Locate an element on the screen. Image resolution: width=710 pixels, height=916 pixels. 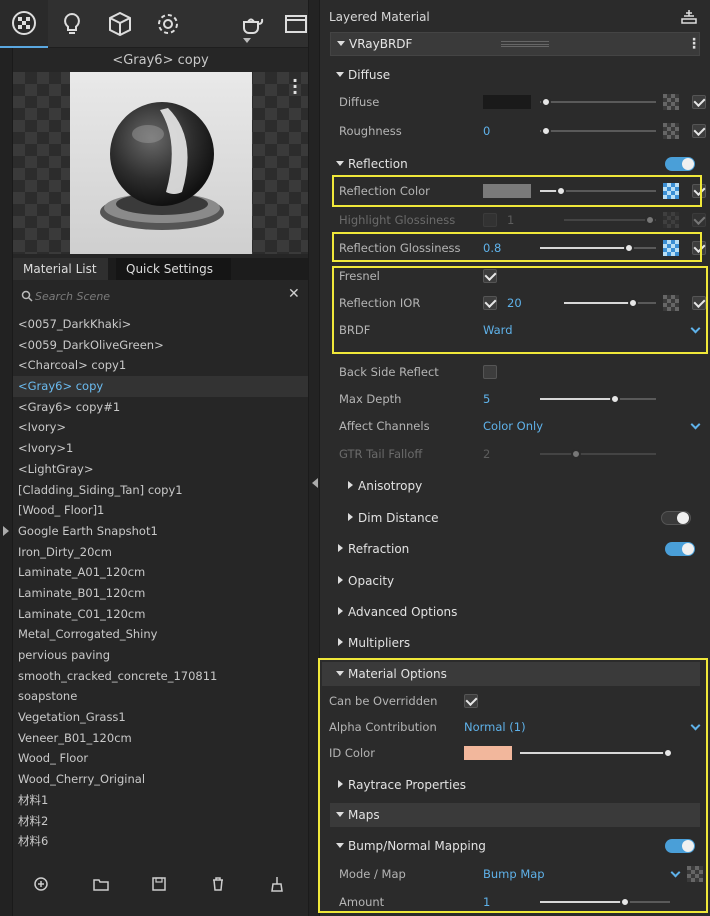
reflection-ior-checkbox is located at coordinates (699, 303).